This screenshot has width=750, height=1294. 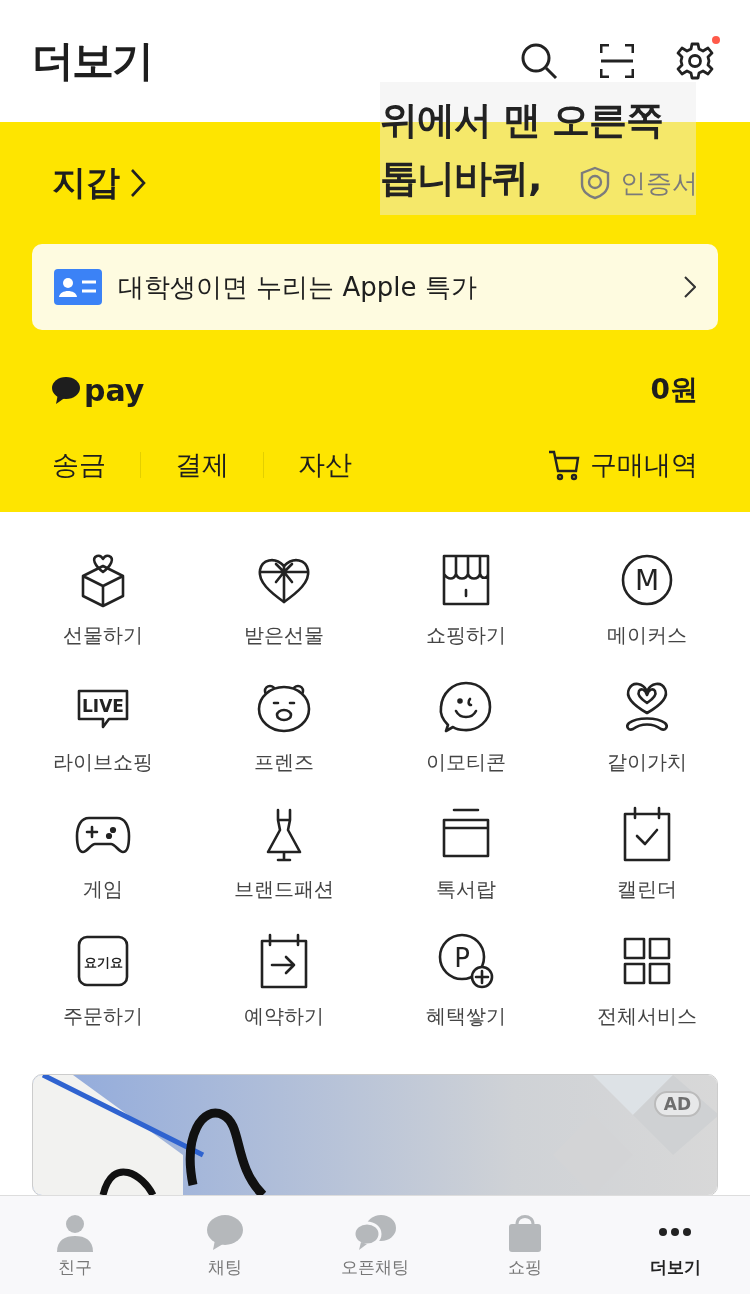 I want to click on service-item: 게임, so click(x=103, y=854).